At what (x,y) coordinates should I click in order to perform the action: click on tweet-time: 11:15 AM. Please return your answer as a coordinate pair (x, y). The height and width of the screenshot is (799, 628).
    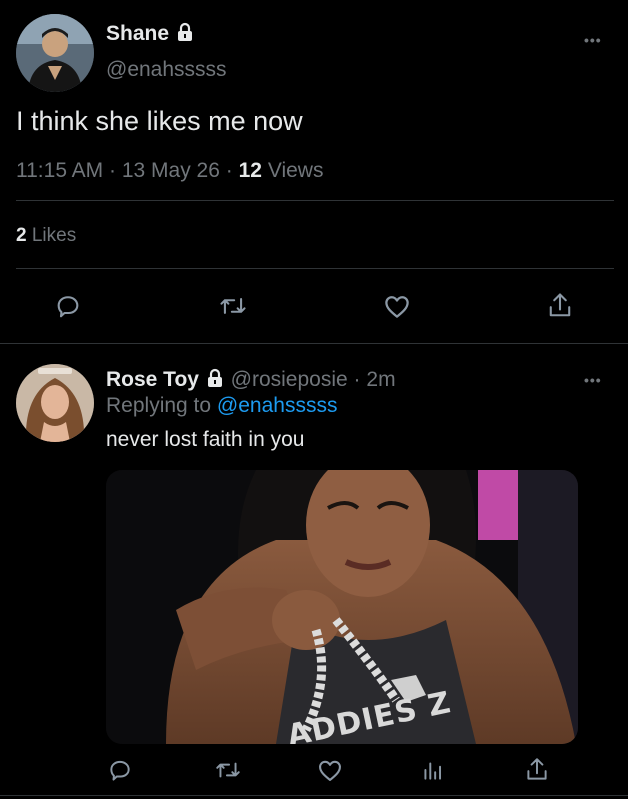
    Looking at the image, I should click on (60, 170).